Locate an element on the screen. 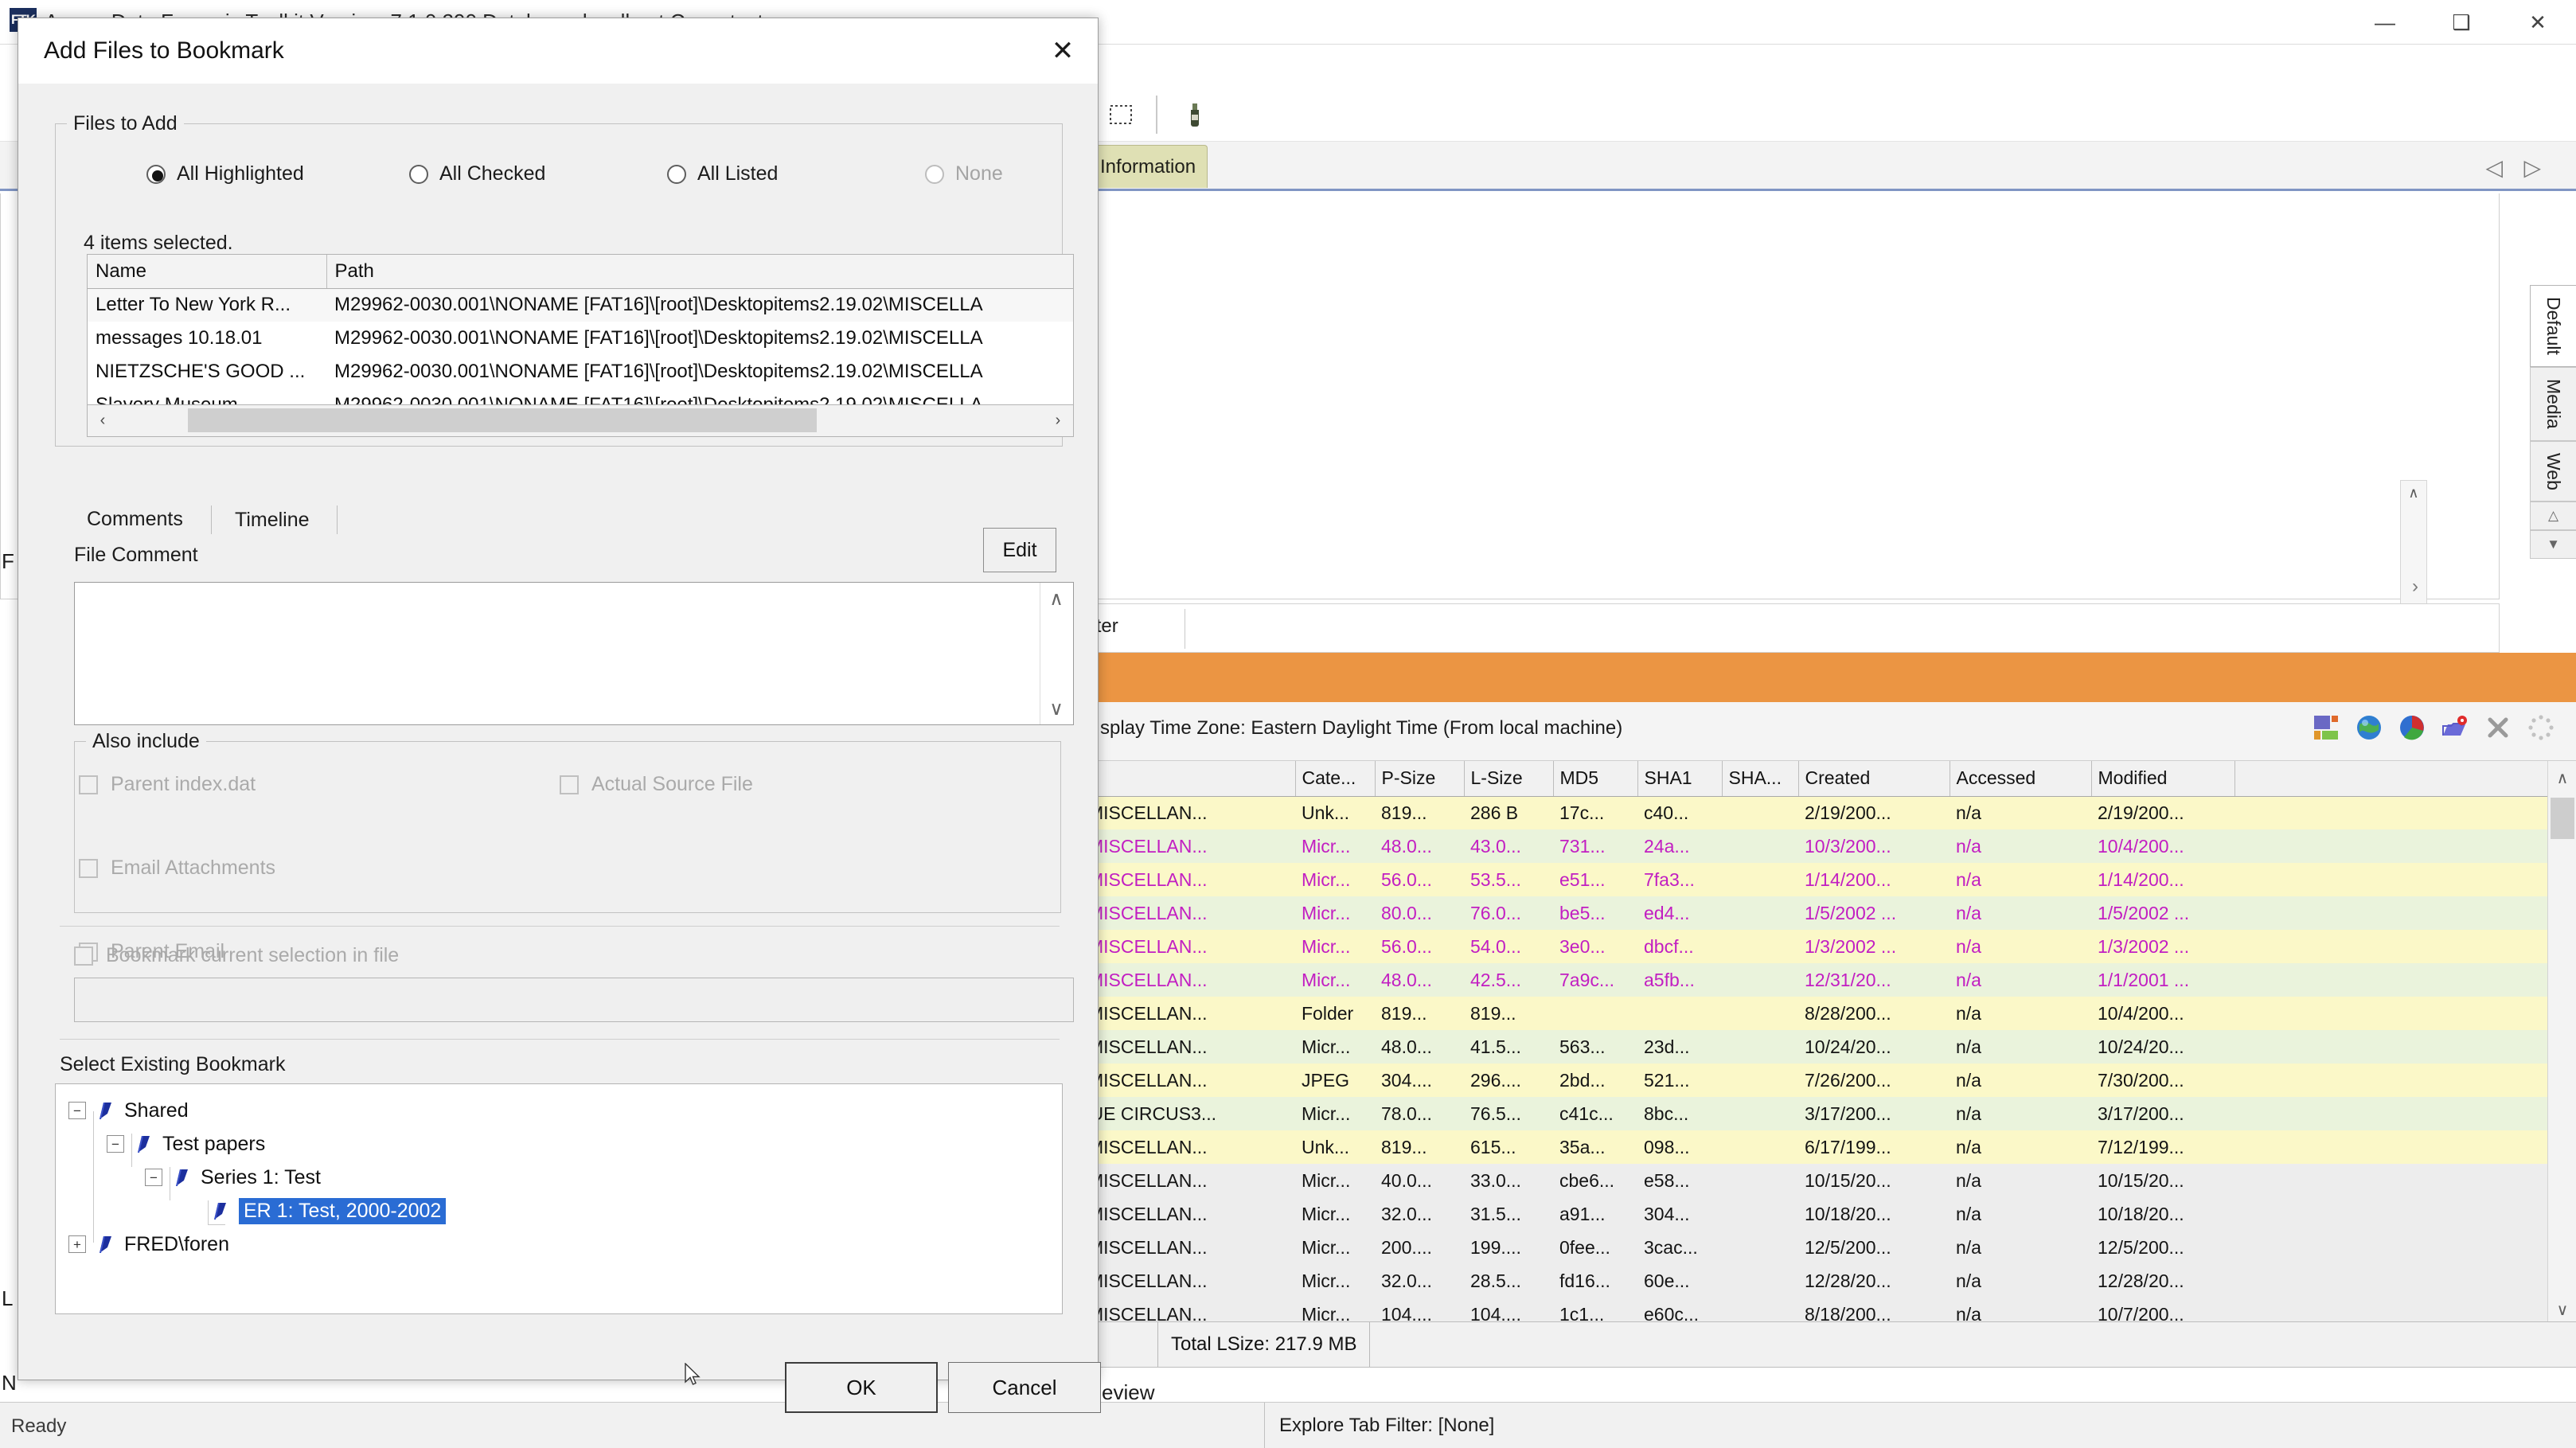 The height and width of the screenshot is (1448, 2576). grid-column-header: SHA1 is located at coordinates (1680, 779).